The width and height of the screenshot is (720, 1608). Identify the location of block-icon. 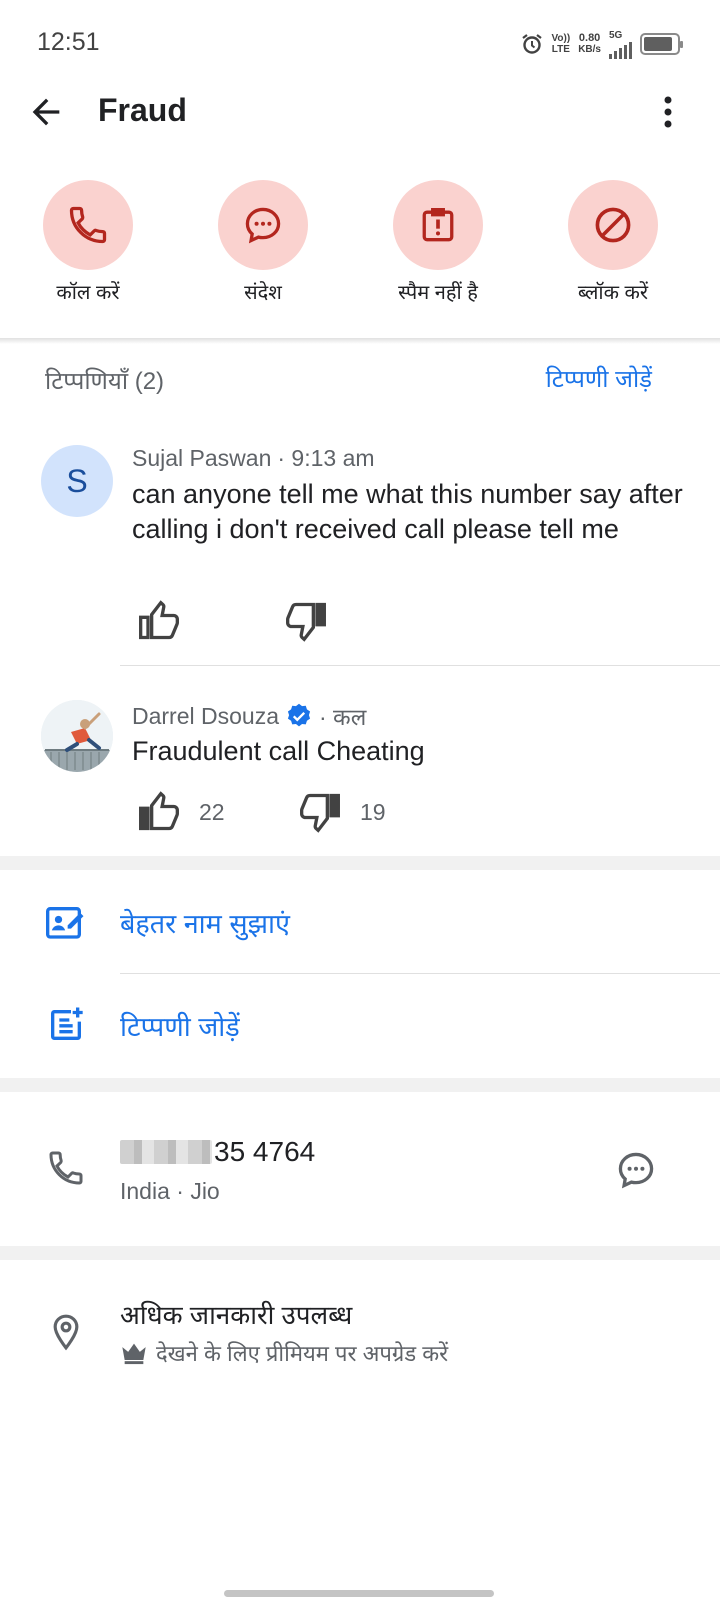
(613, 225).